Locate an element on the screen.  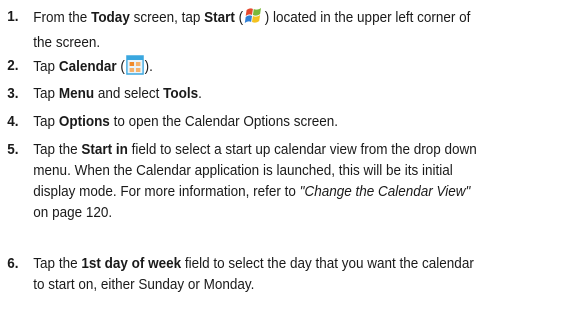
step-number: 1. is located at coordinates (13, 16).